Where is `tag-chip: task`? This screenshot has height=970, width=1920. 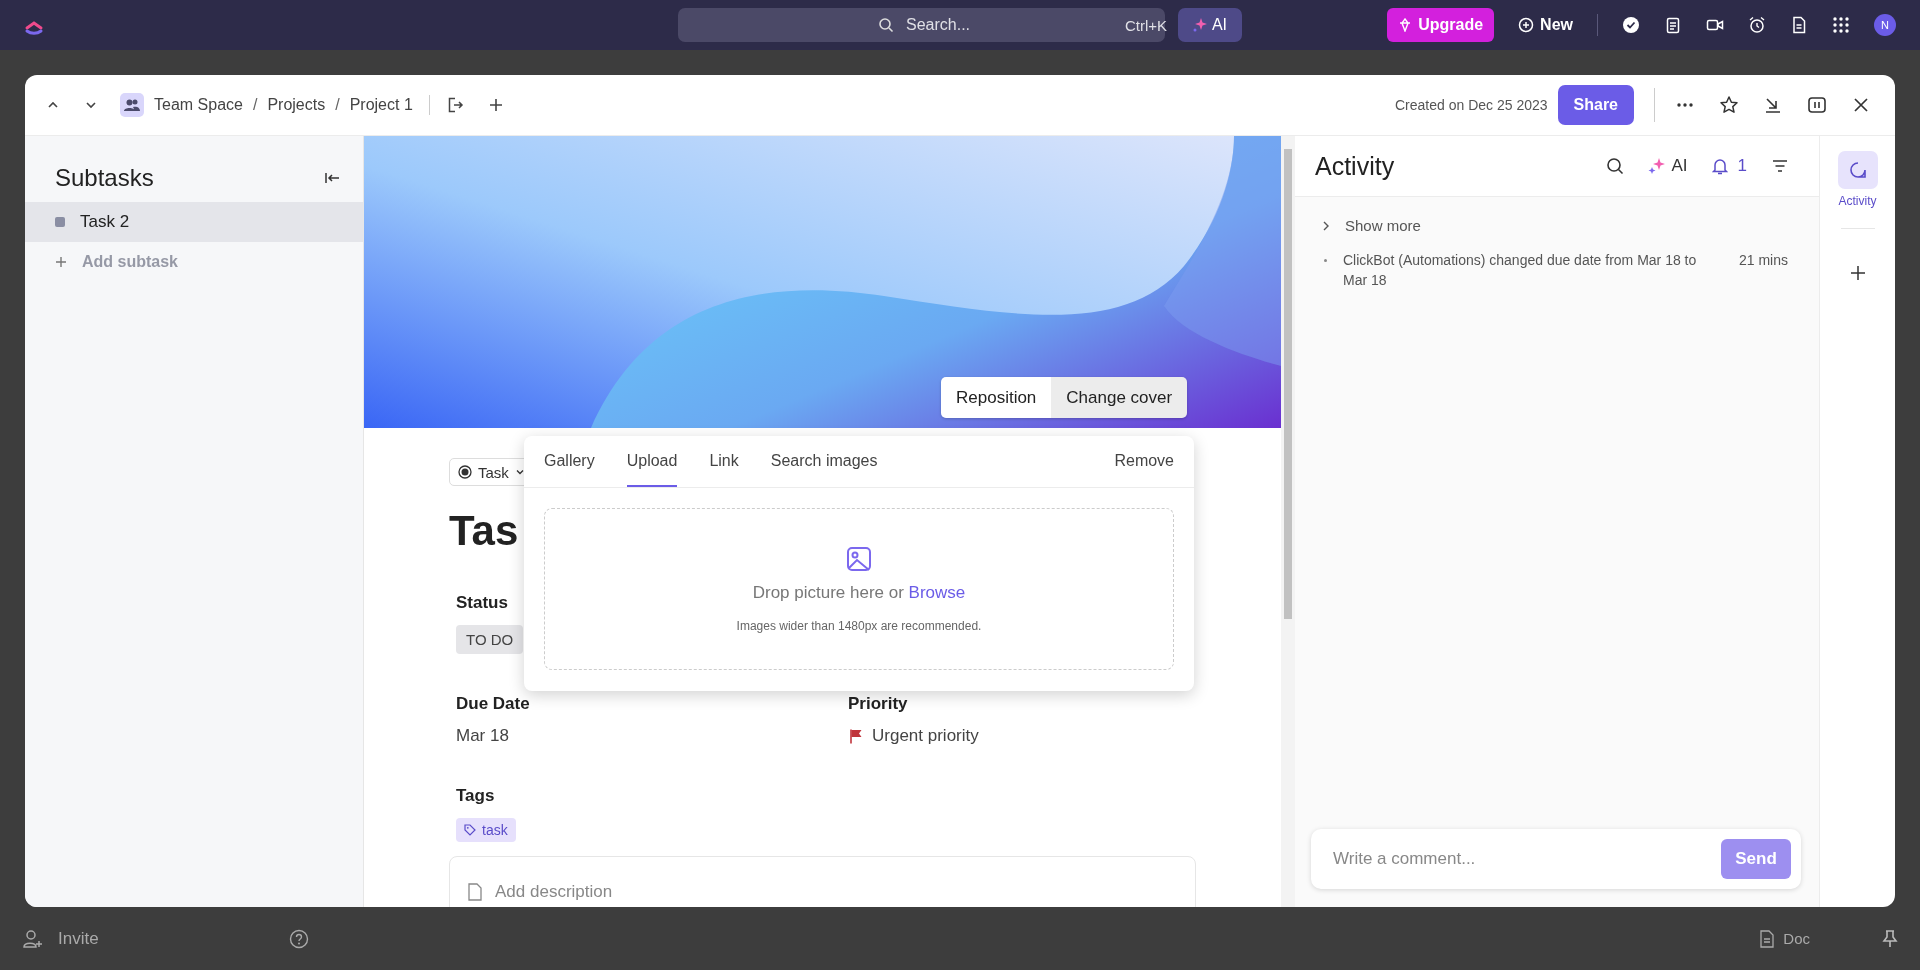 tag-chip: task is located at coordinates (486, 830).